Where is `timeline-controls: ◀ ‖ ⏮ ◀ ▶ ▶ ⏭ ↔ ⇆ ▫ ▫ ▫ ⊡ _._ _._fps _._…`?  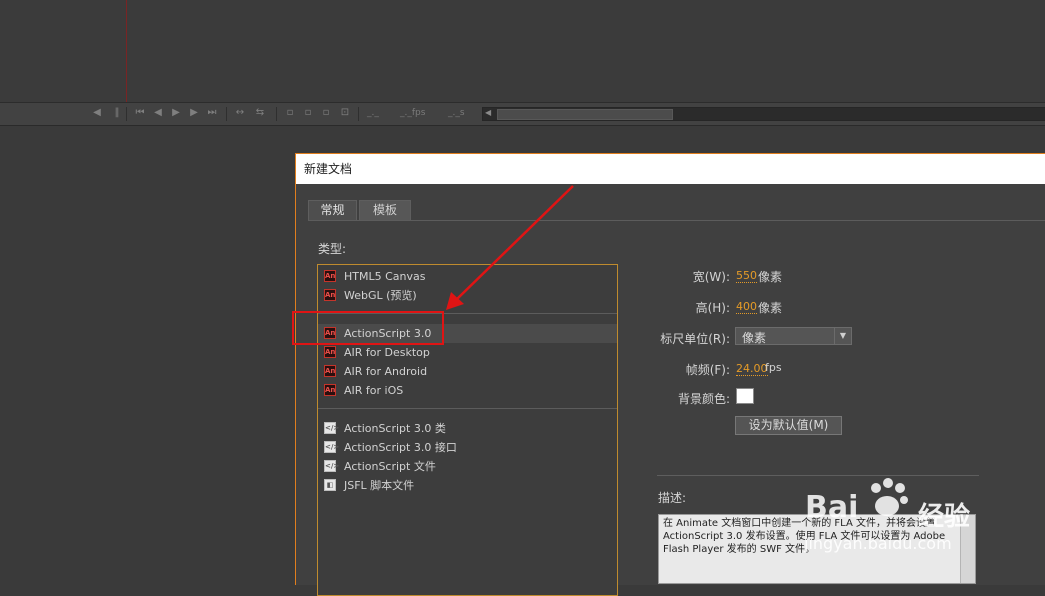
timeline-controls: ◀ ‖ ⏮ ◀ ▶ ▶ ⏭ ↔ ⇆ ▫ ▫ ▫ ⊡ _._ _._fps _._… is located at coordinates (522, 114).